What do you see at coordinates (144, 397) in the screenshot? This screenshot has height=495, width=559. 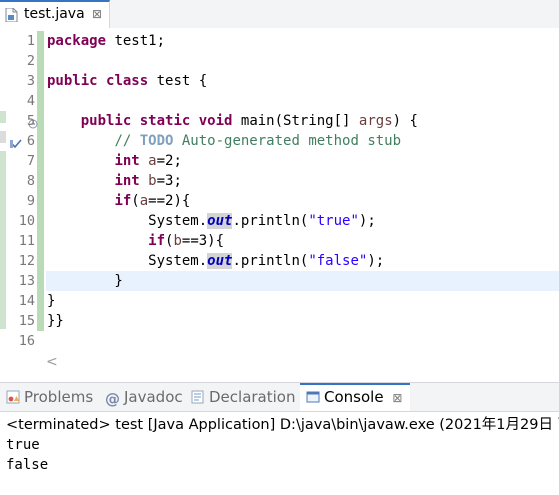 I see `tab-javadoc: @ Javadoc` at bounding box center [144, 397].